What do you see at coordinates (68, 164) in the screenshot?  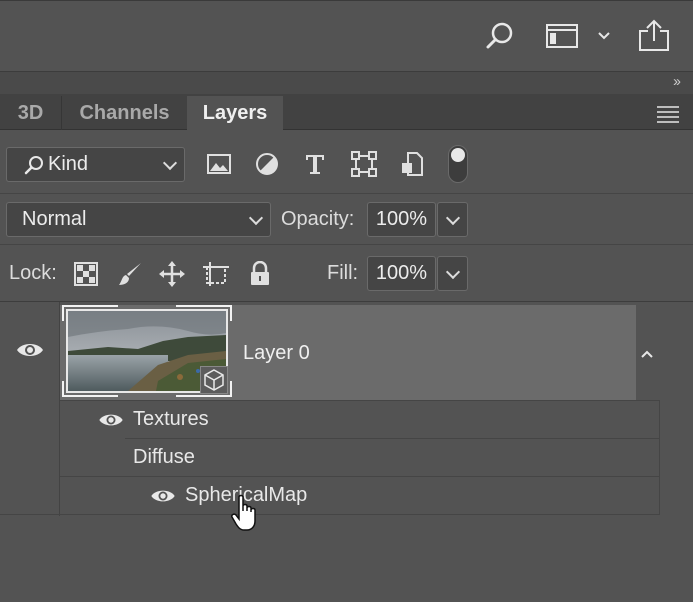 I see `kind-filter-label: Kind` at bounding box center [68, 164].